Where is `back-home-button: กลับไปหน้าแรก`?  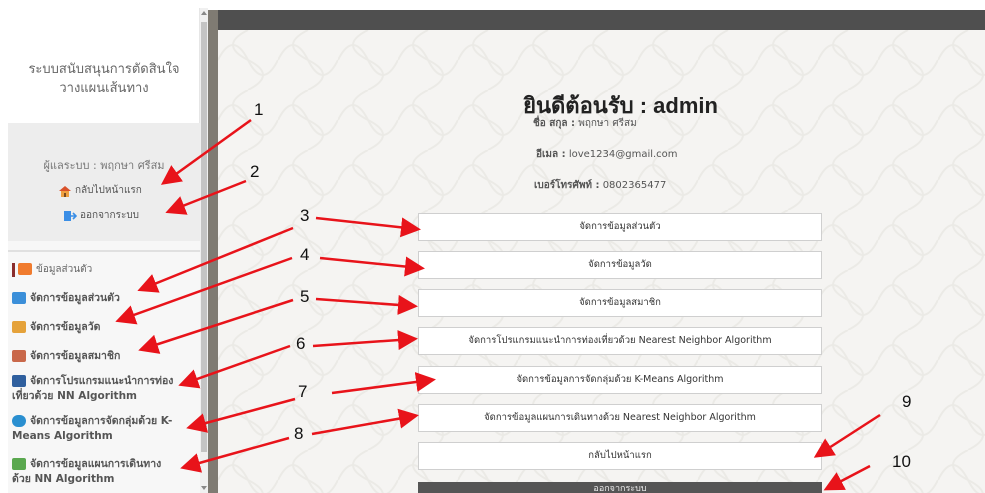
back-home-button: กลับไปหน้าแรก is located at coordinates (620, 456).